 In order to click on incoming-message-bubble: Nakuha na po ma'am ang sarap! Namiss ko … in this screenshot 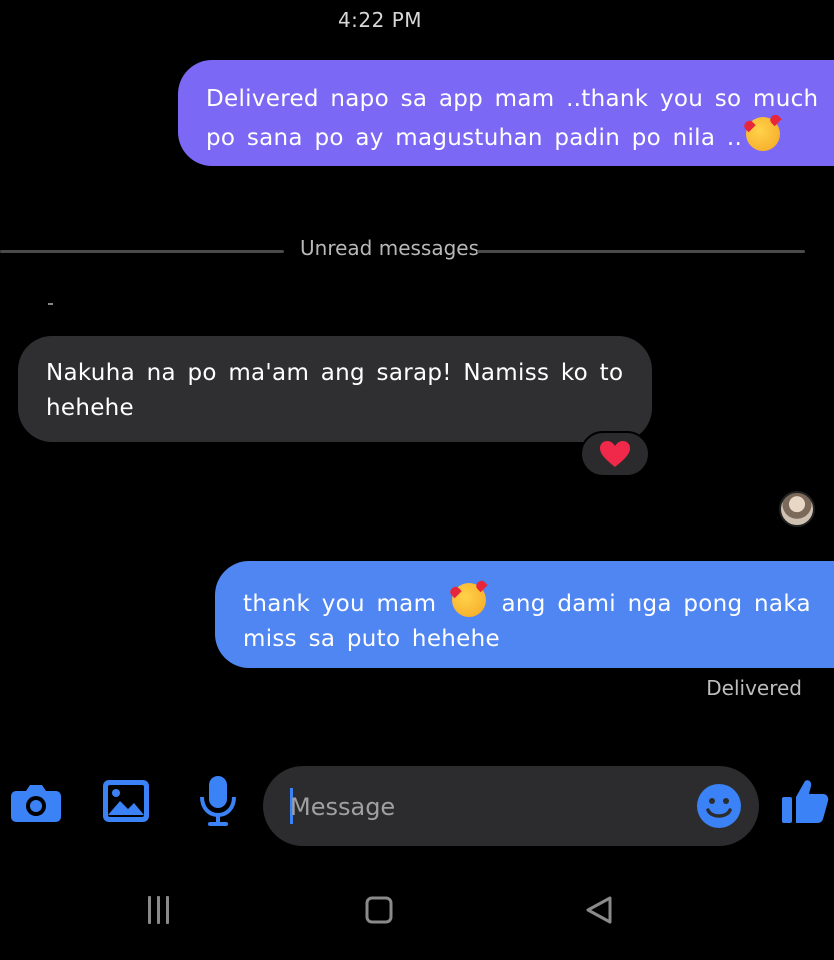, I will do `click(335, 389)`.